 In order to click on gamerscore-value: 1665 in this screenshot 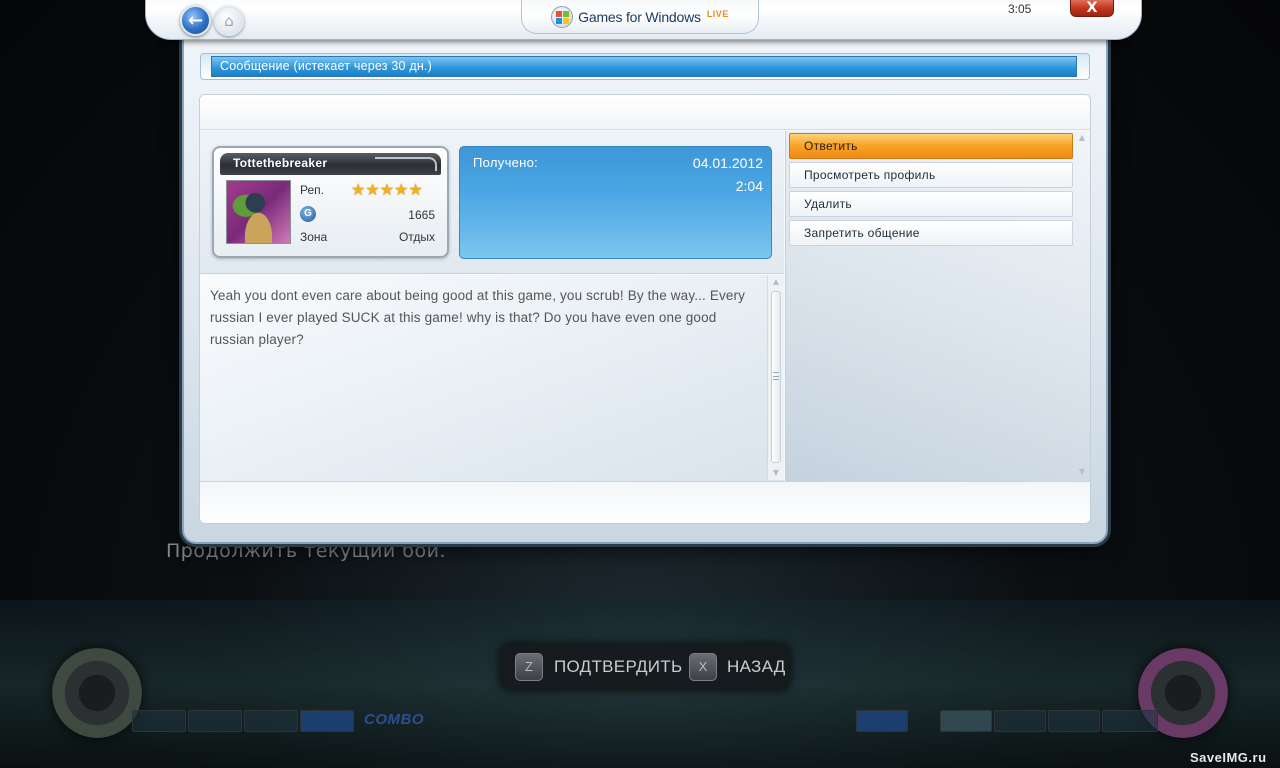, I will do `click(421, 215)`.